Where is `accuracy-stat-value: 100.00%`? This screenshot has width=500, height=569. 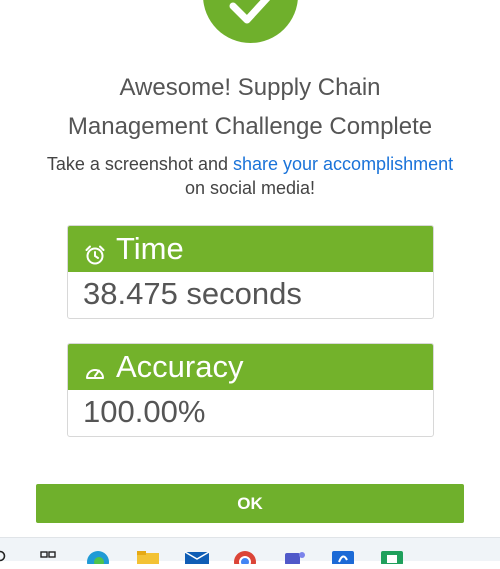
accuracy-stat-value: 100.00% is located at coordinates (144, 411).